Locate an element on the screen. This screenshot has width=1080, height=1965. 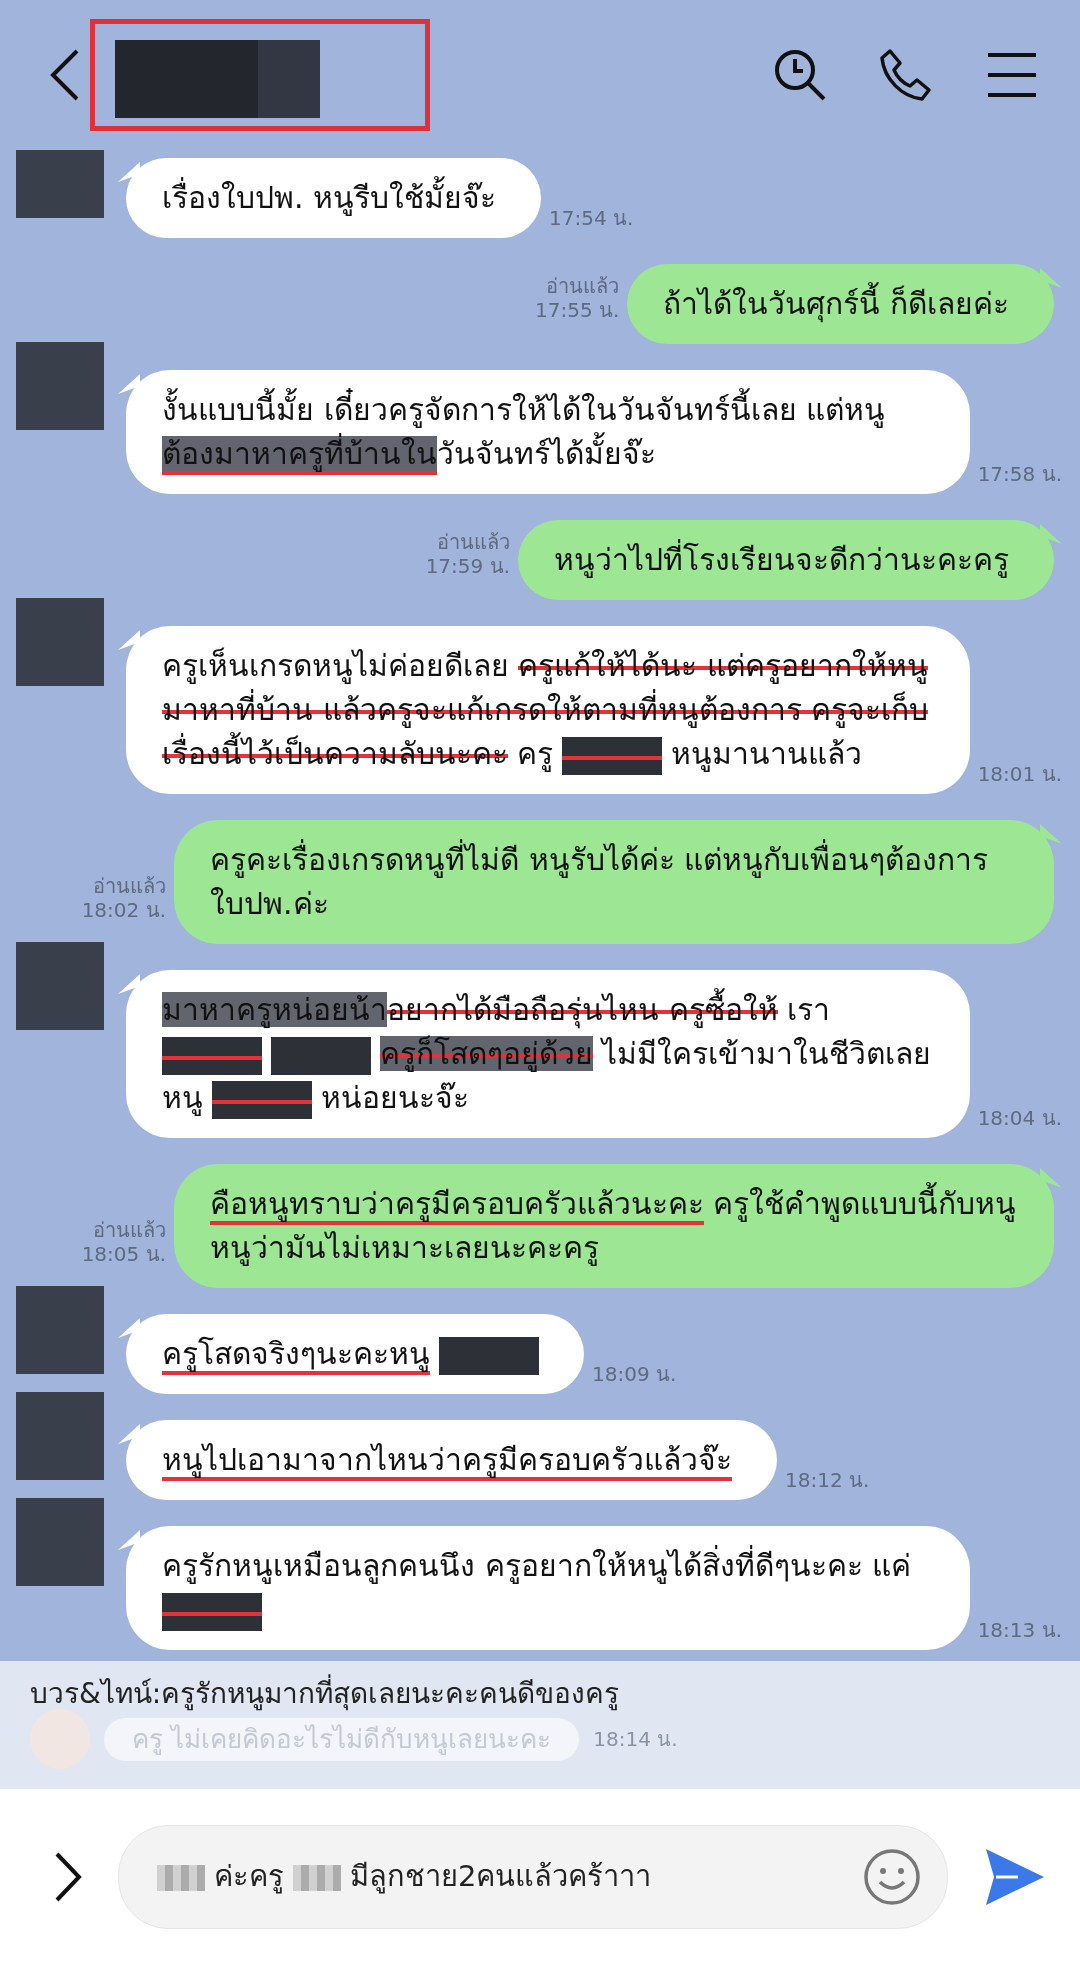
timestamp: 17:55 น. is located at coordinates (577, 310).